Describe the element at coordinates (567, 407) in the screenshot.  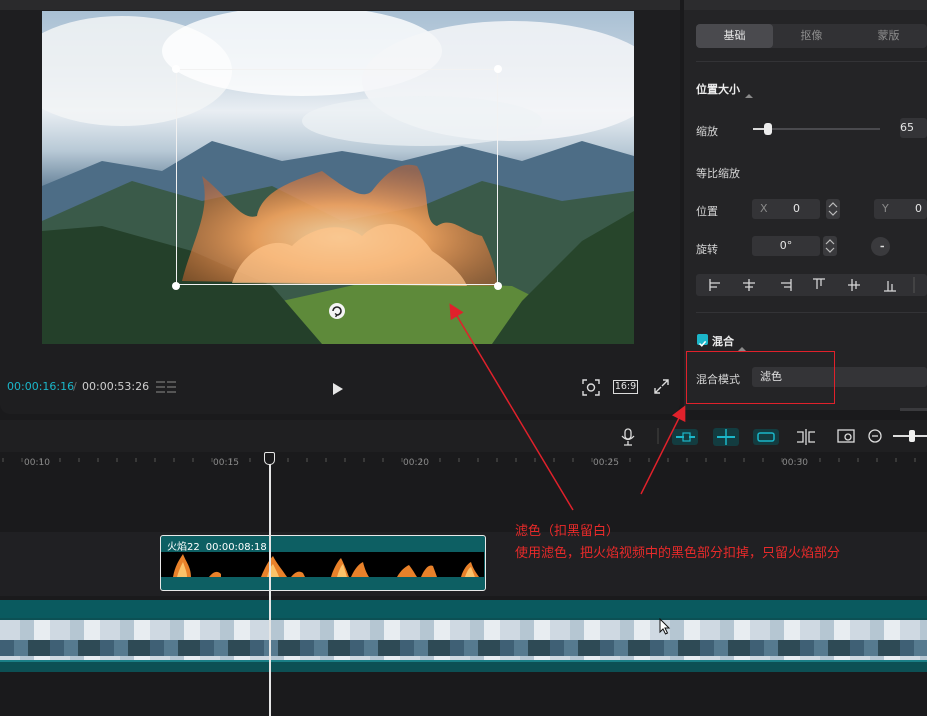
I see `annotation-arrows` at that location.